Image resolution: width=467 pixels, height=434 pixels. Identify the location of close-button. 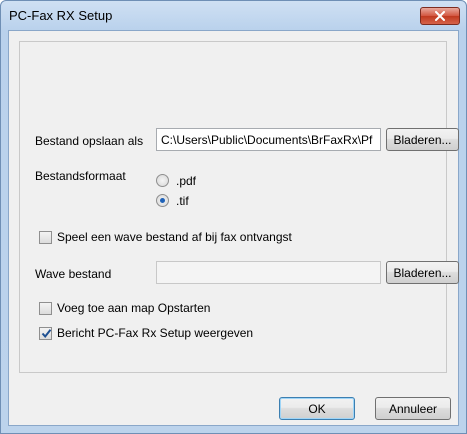
(440, 16).